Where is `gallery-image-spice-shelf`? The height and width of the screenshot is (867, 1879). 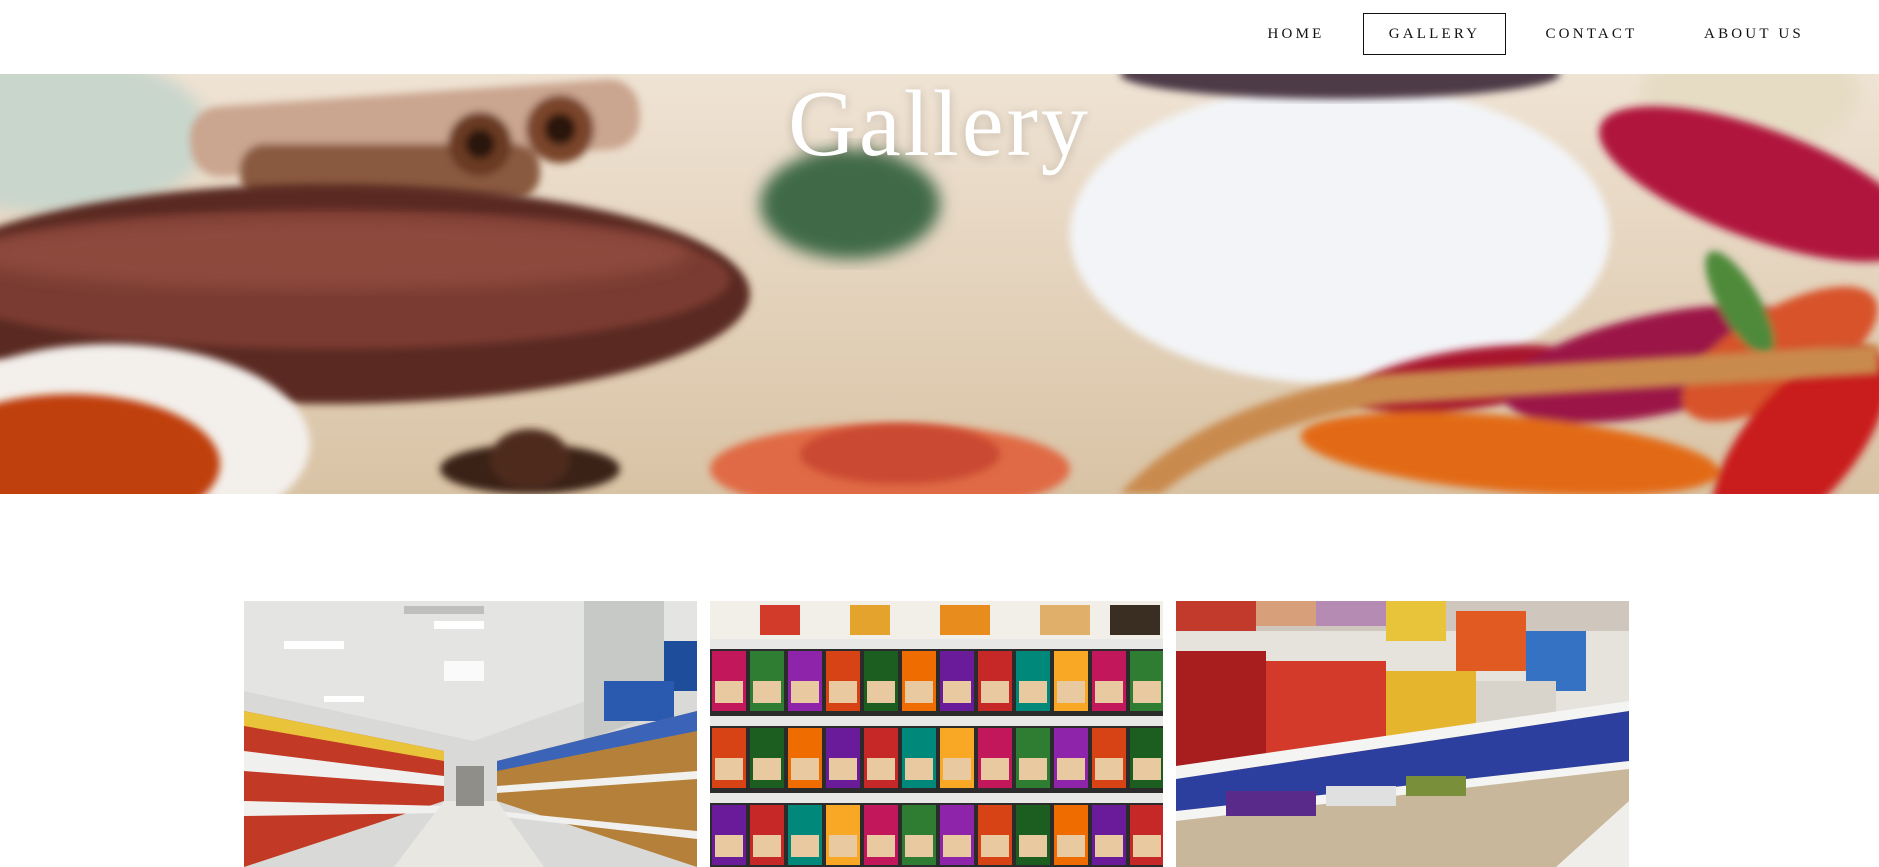 gallery-image-spice-shelf is located at coordinates (936, 734).